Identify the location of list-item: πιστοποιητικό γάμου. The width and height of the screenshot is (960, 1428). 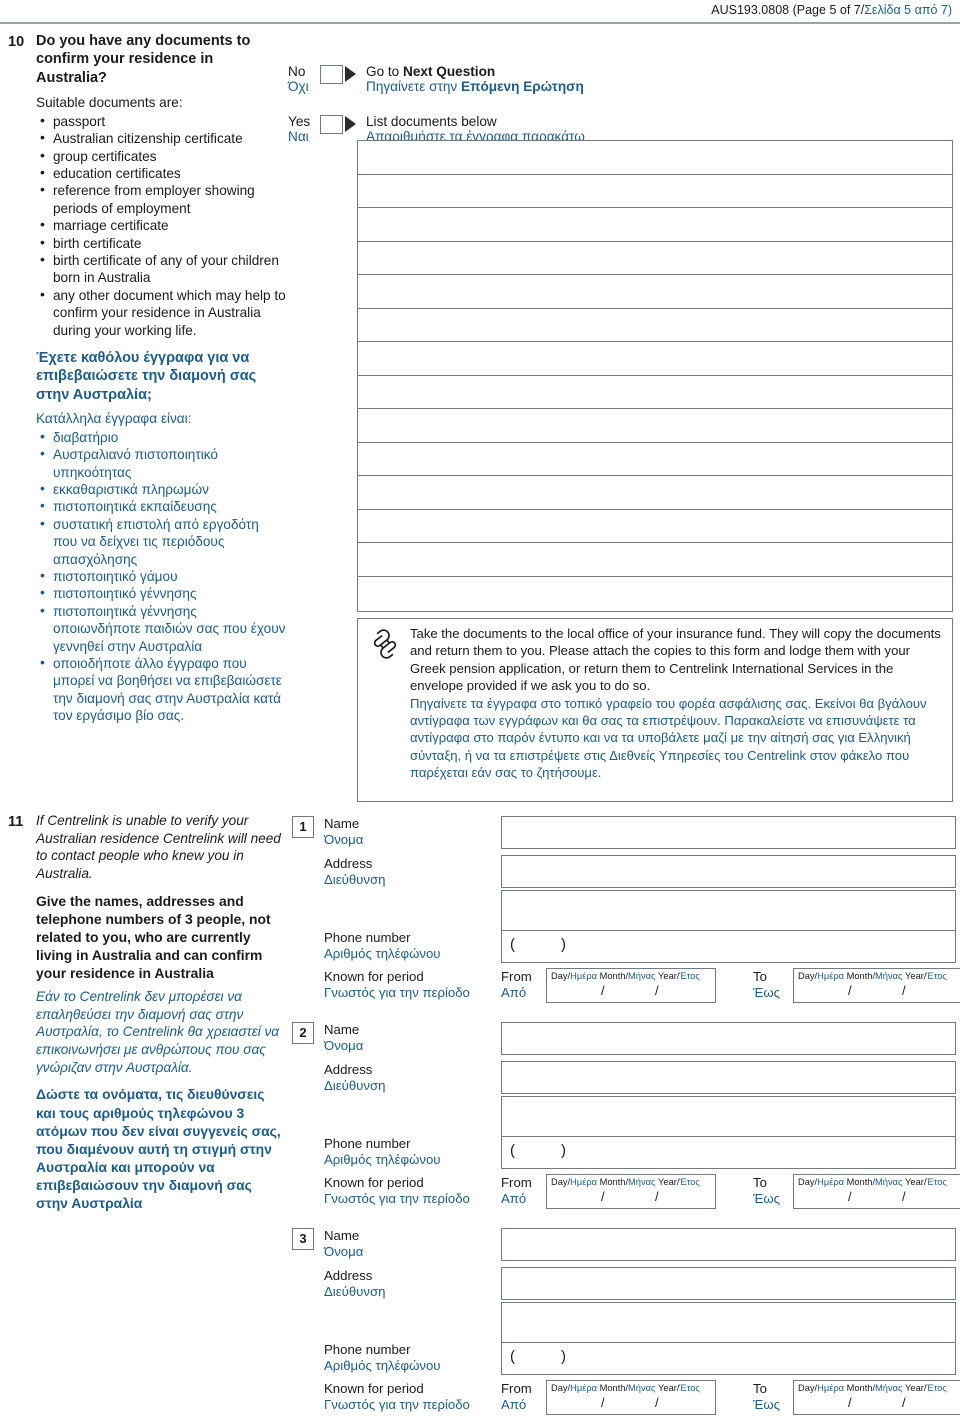
(161, 576).